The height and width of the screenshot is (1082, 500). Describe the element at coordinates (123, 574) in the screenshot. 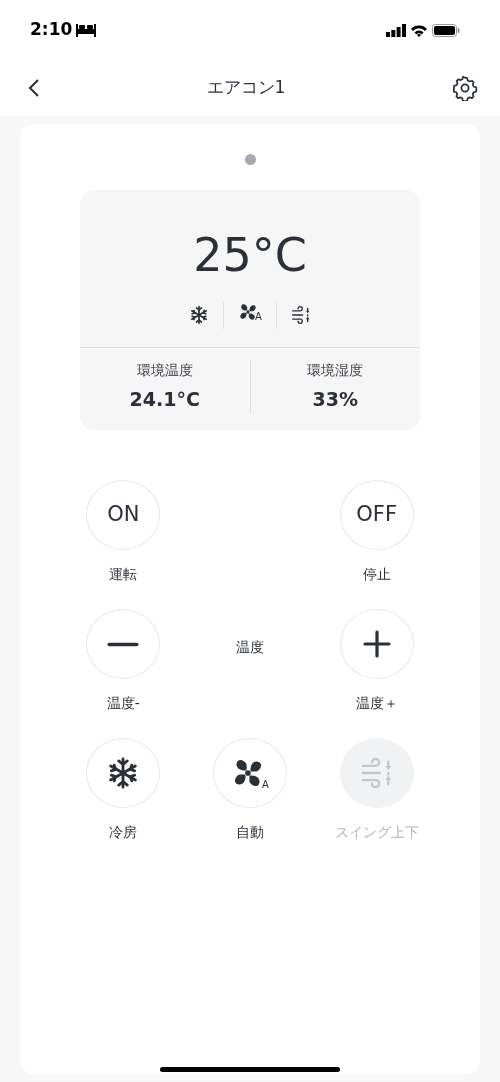

I see `button-label: 運転` at that location.